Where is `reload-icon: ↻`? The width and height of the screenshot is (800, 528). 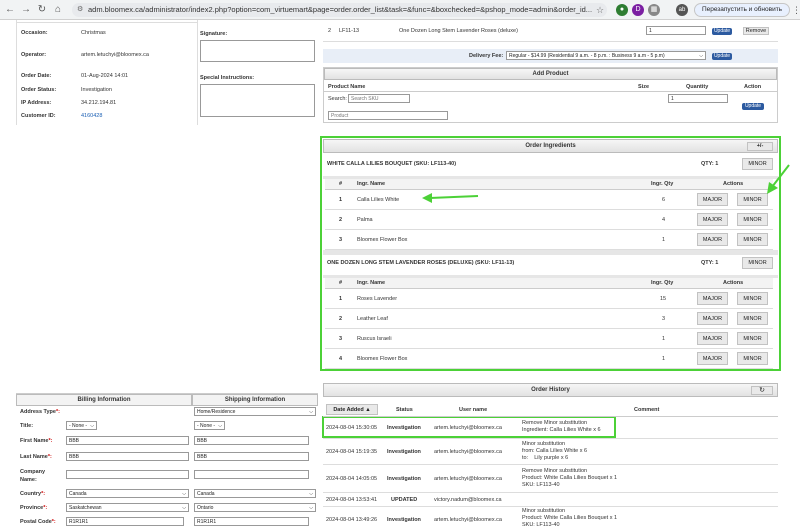 reload-icon: ↻ is located at coordinates (42, 10).